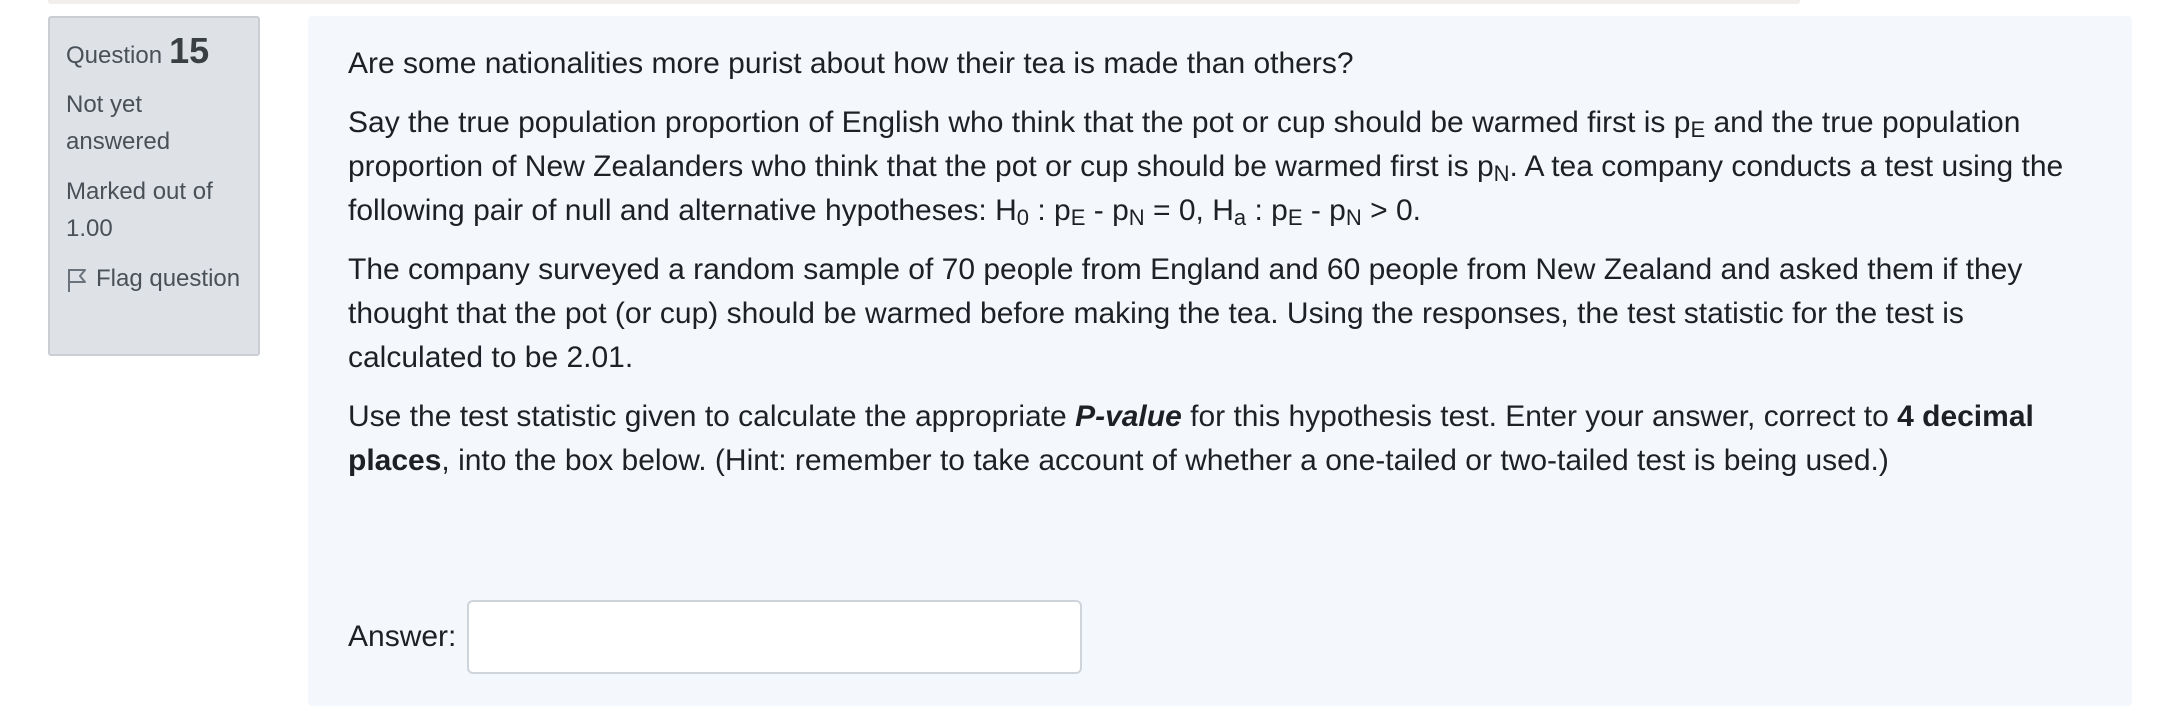 This screenshot has height=724, width=2160. Describe the element at coordinates (775, 637) in the screenshot. I see `answer-input` at that location.